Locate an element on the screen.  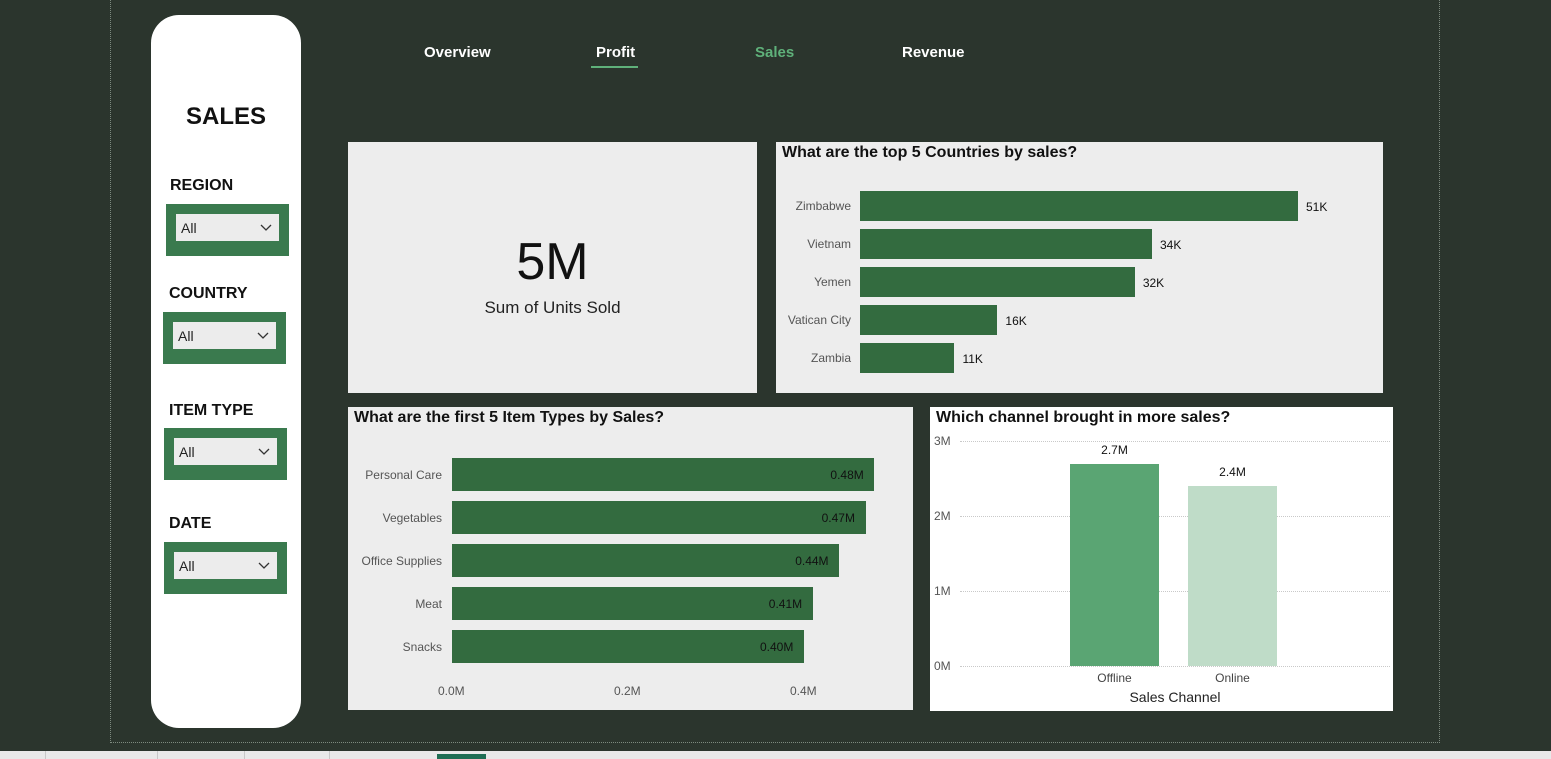
y-tick-label: 3M is located at coordinates (942, 441).